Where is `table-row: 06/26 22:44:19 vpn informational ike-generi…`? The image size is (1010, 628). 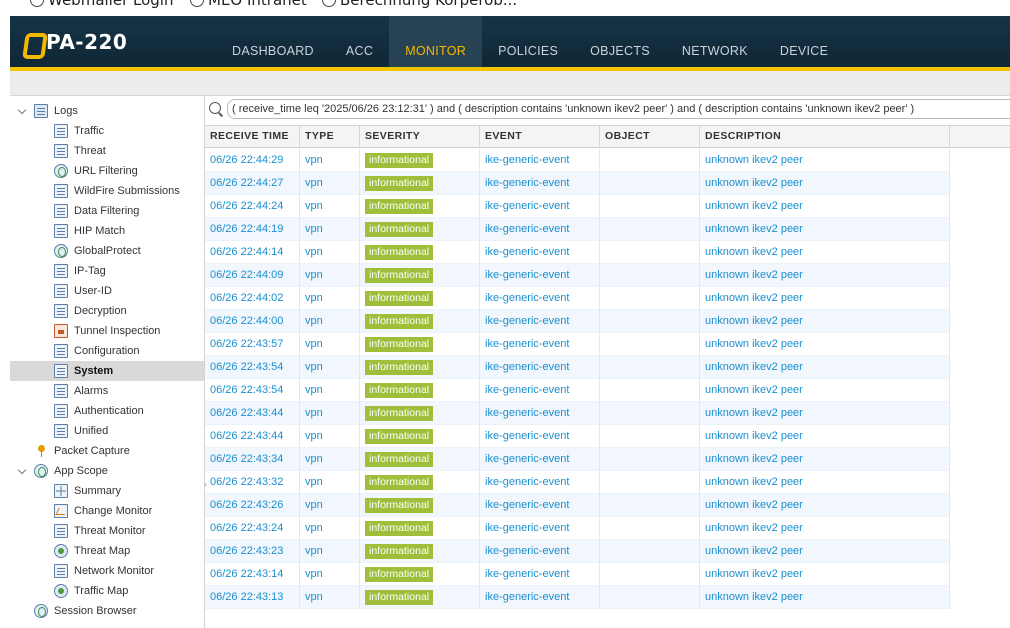
table-row: 06/26 22:44:19 vpn informational ike-generi… is located at coordinates (577, 229).